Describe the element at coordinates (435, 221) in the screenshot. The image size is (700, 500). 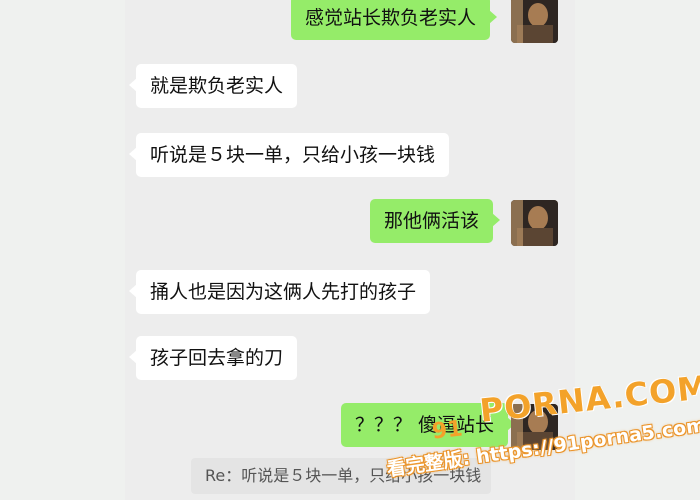
I see `message-bubble-outgoing: 那他俩活该` at that location.